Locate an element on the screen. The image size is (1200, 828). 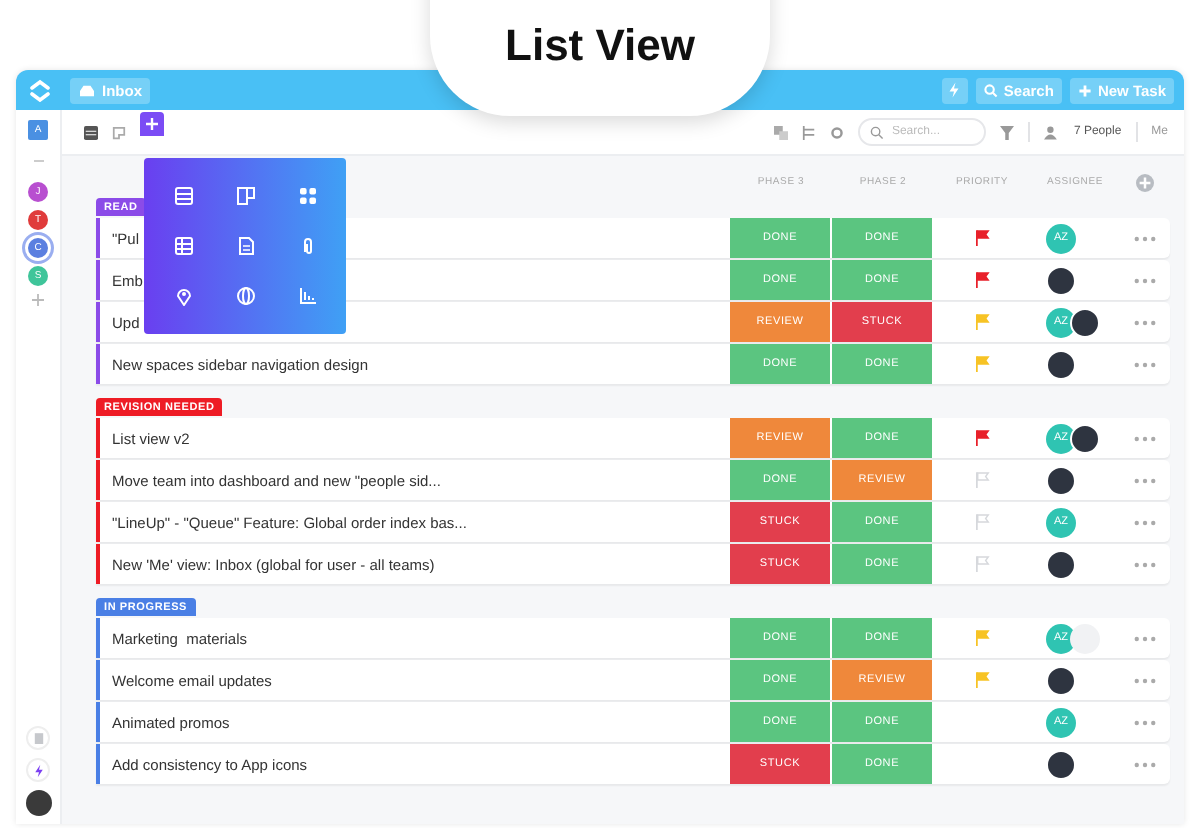
add-view-button is located at coordinates (152, 124).